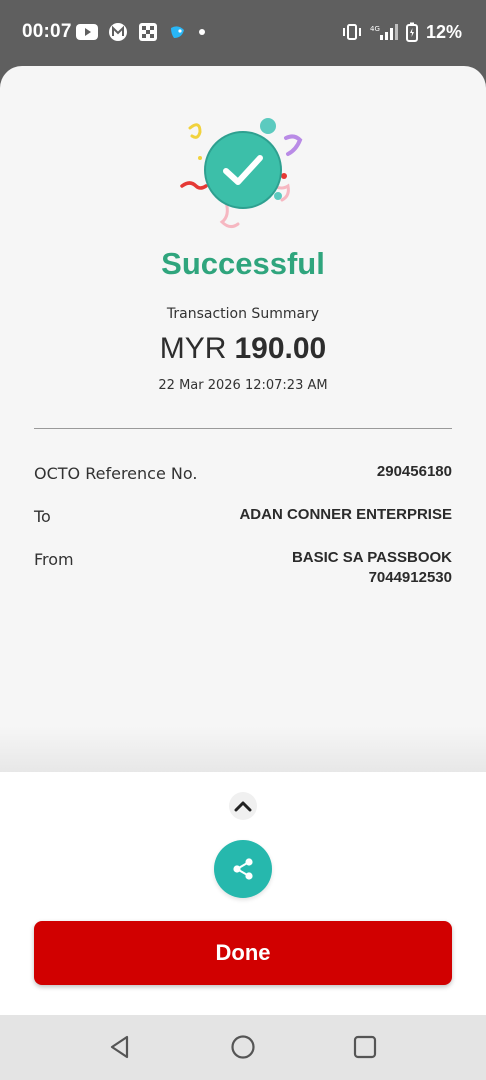  I want to click on back-button, so click(120, 1047).